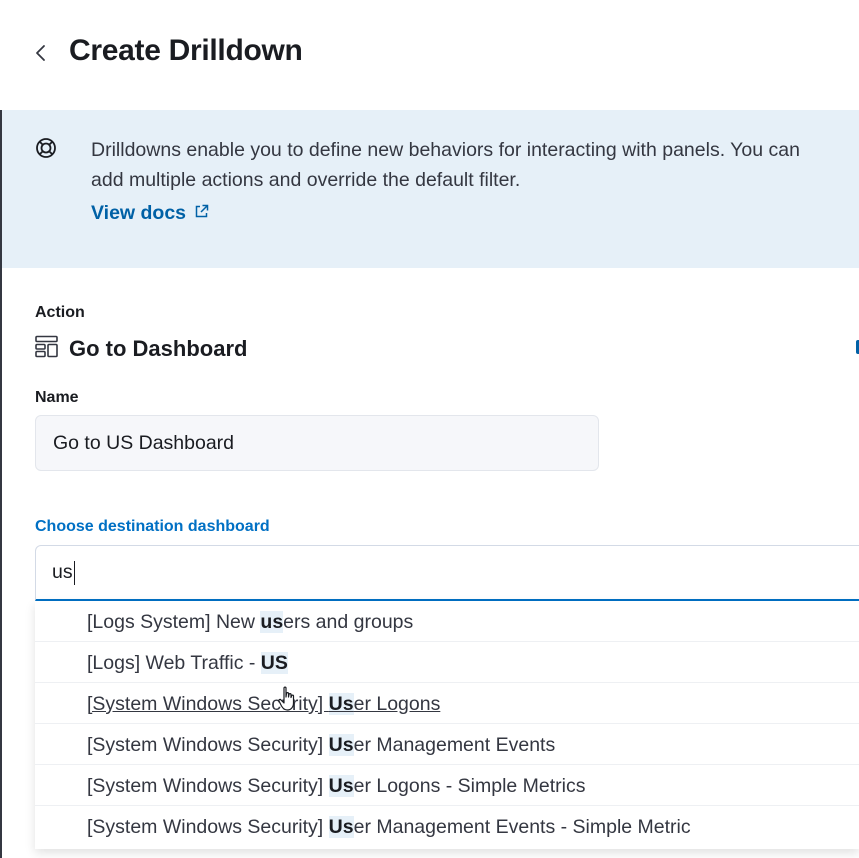 The height and width of the screenshot is (858, 859). What do you see at coordinates (274, 663) in the screenshot?
I see `option-match: US` at bounding box center [274, 663].